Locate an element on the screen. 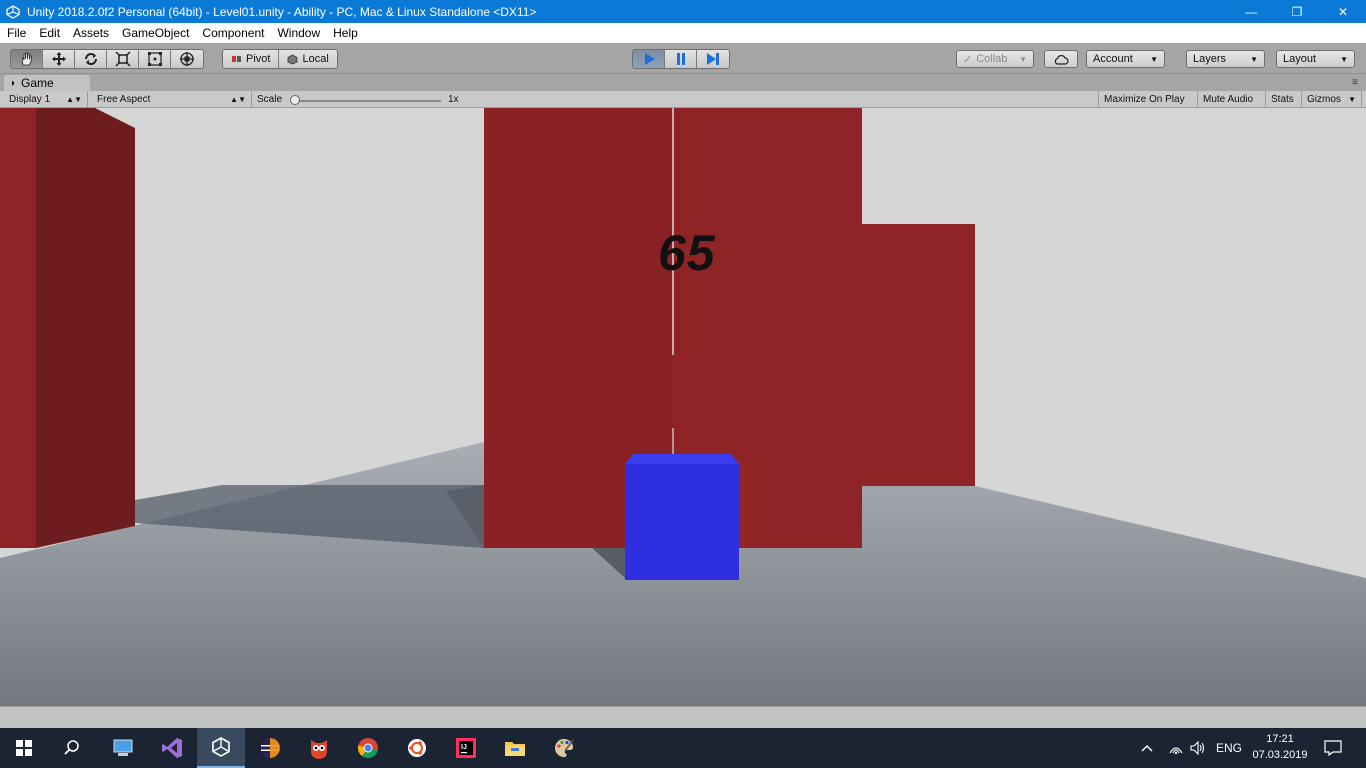  taskbar-app-unity is located at coordinates (221, 748).